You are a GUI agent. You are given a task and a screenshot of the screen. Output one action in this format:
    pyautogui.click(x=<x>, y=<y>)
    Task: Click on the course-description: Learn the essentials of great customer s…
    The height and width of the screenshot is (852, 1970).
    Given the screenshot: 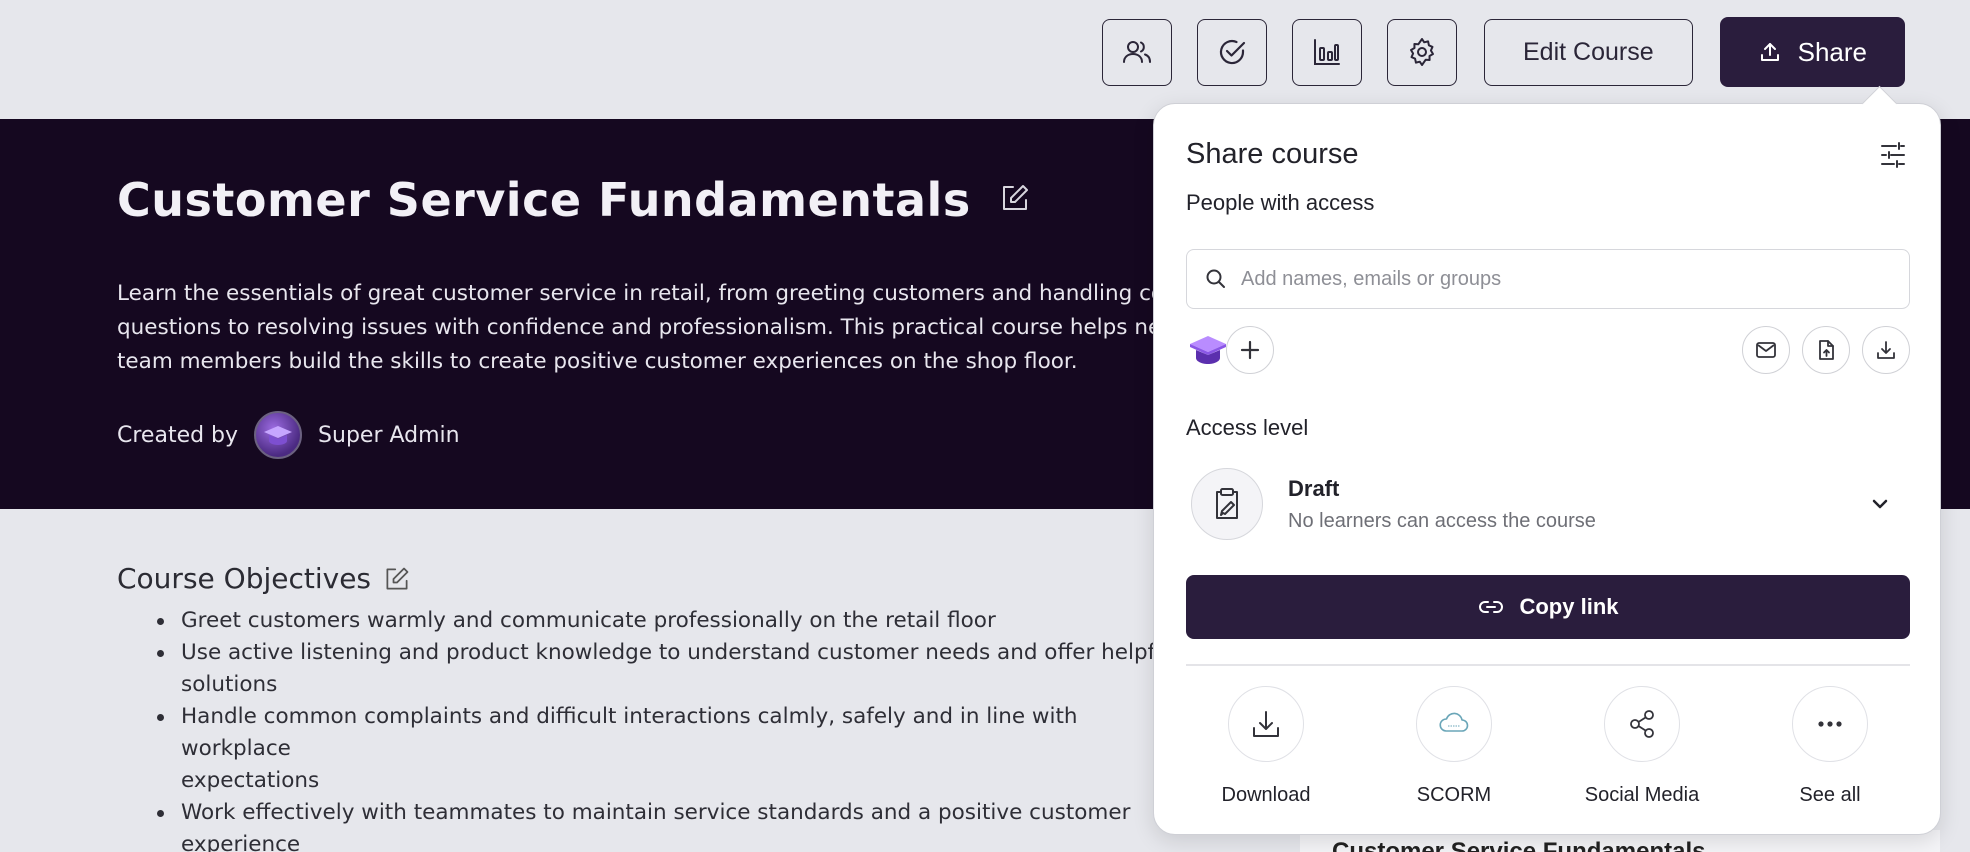 What is the action you would take?
    pyautogui.click(x=637, y=328)
    